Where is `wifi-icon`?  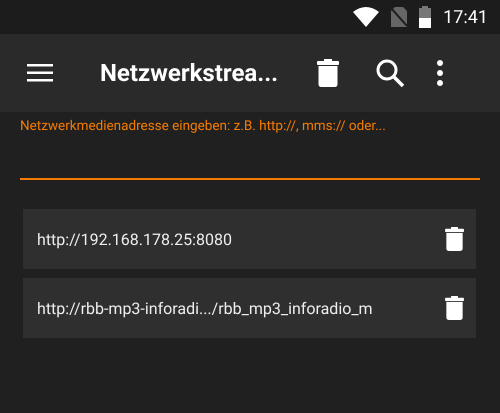
wifi-icon is located at coordinates (366, 17).